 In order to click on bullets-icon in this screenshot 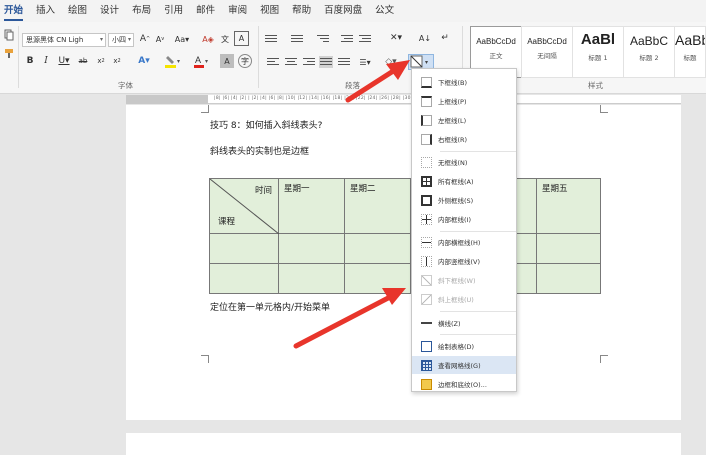, I will do `click(271, 39)`.